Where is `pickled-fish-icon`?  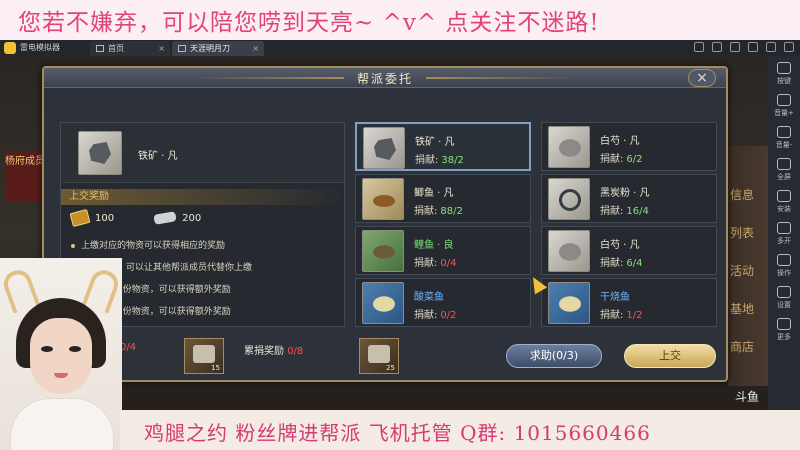
pickled-fish-icon is located at coordinates (383, 303).